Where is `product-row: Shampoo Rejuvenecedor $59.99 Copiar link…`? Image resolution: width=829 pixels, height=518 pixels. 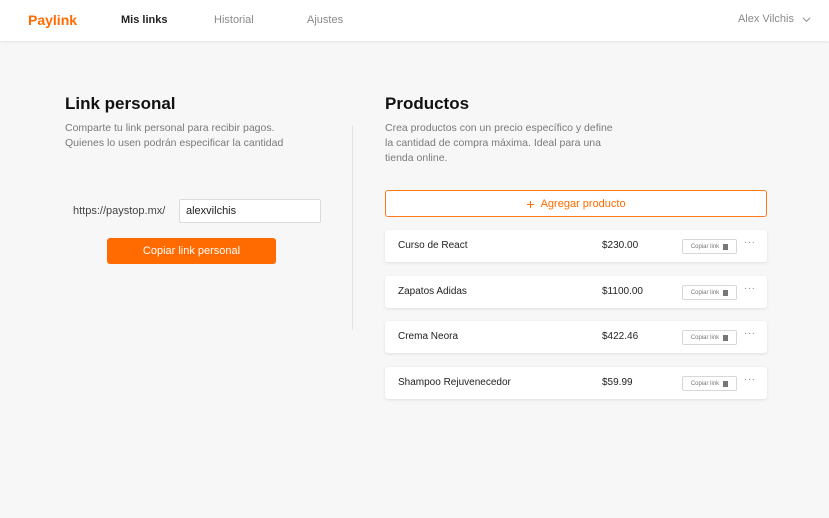
product-row: Shampoo Rejuvenecedor $59.99 Copiar link… is located at coordinates (576, 383).